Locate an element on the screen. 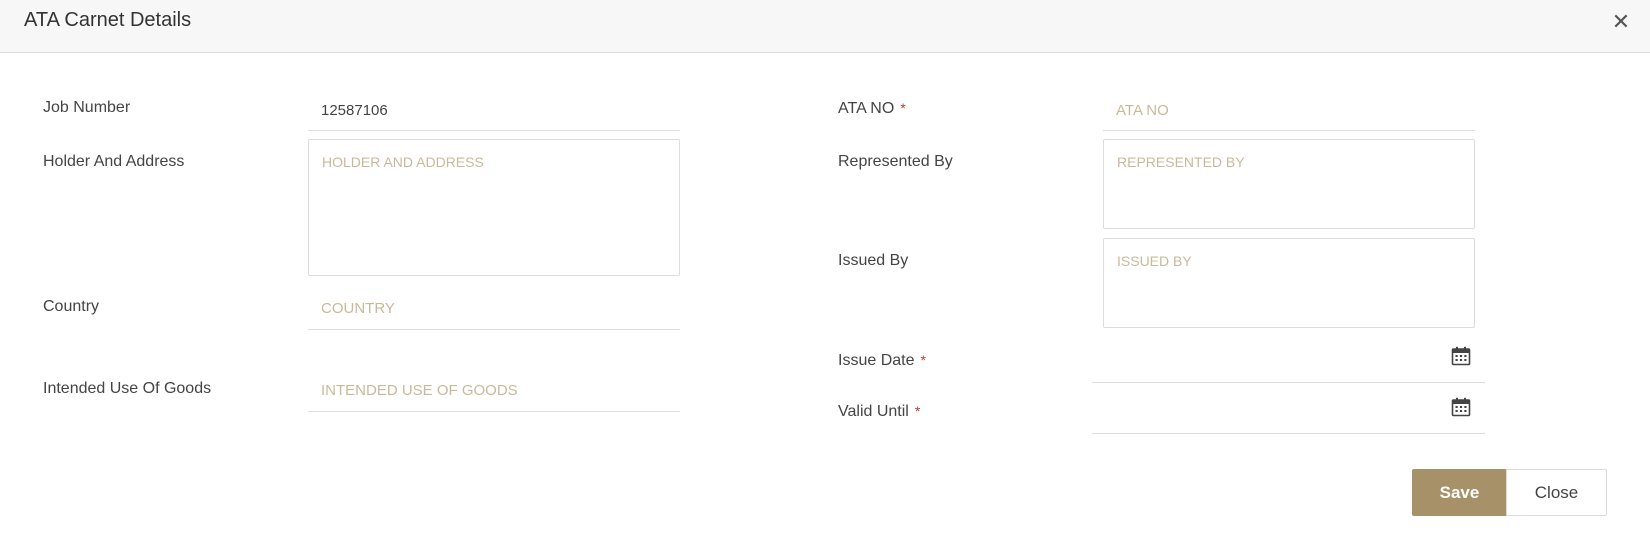 This screenshot has width=1650, height=559. valid-until-label: Valid Until * is located at coordinates (879, 412).